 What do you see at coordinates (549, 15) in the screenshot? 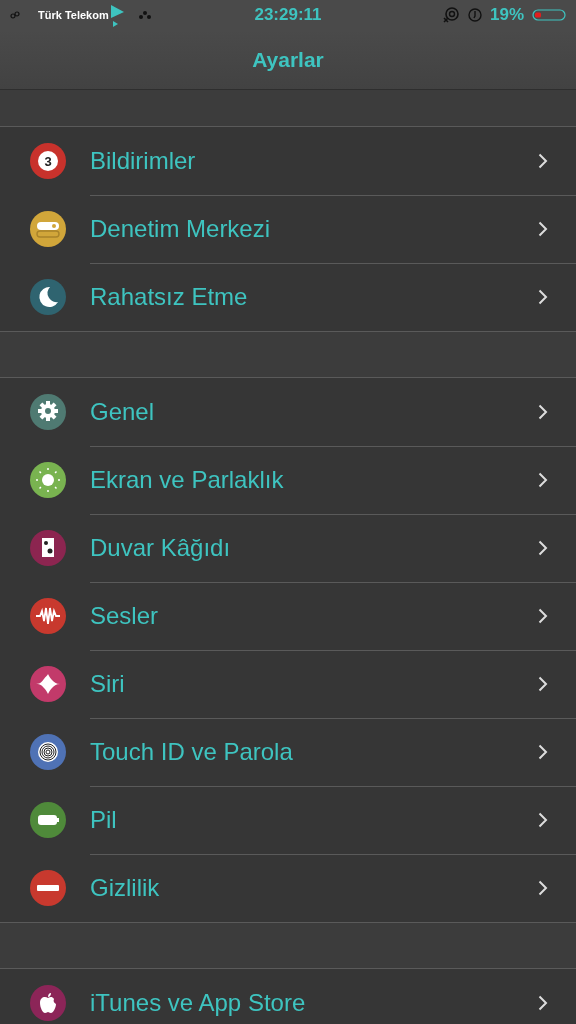
I see `battery-icon` at bounding box center [549, 15].